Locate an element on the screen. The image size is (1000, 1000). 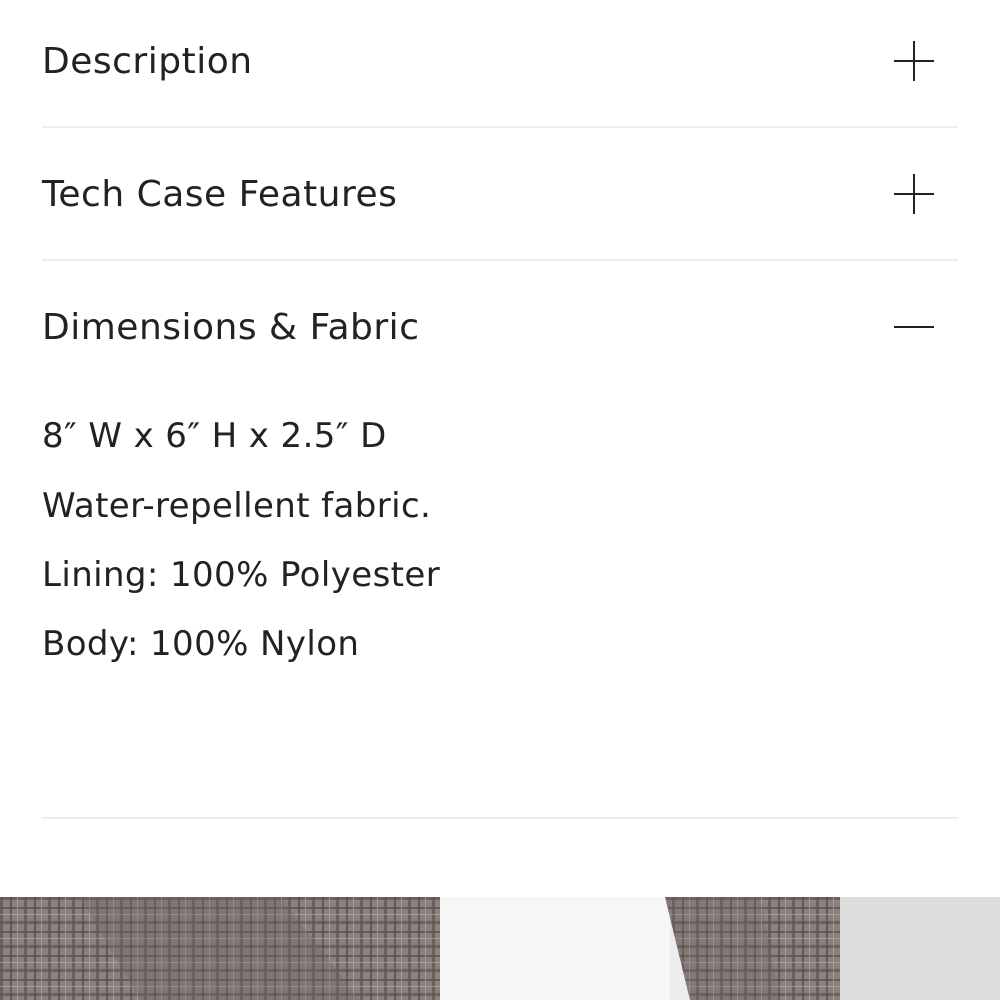
detail-lining: Lining: 100% Polyester is located at coordinates (241, 575).